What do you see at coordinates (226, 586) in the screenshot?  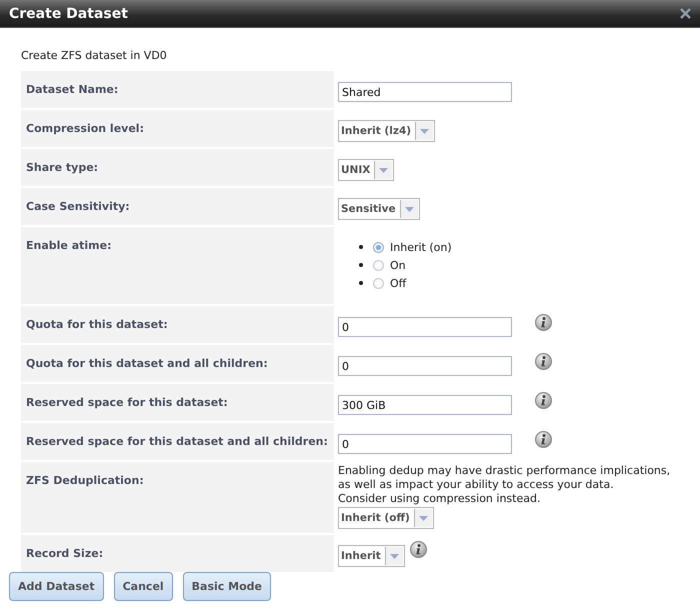 I see `dialog-button: Basic Mode` at bounding box center [226, 586].